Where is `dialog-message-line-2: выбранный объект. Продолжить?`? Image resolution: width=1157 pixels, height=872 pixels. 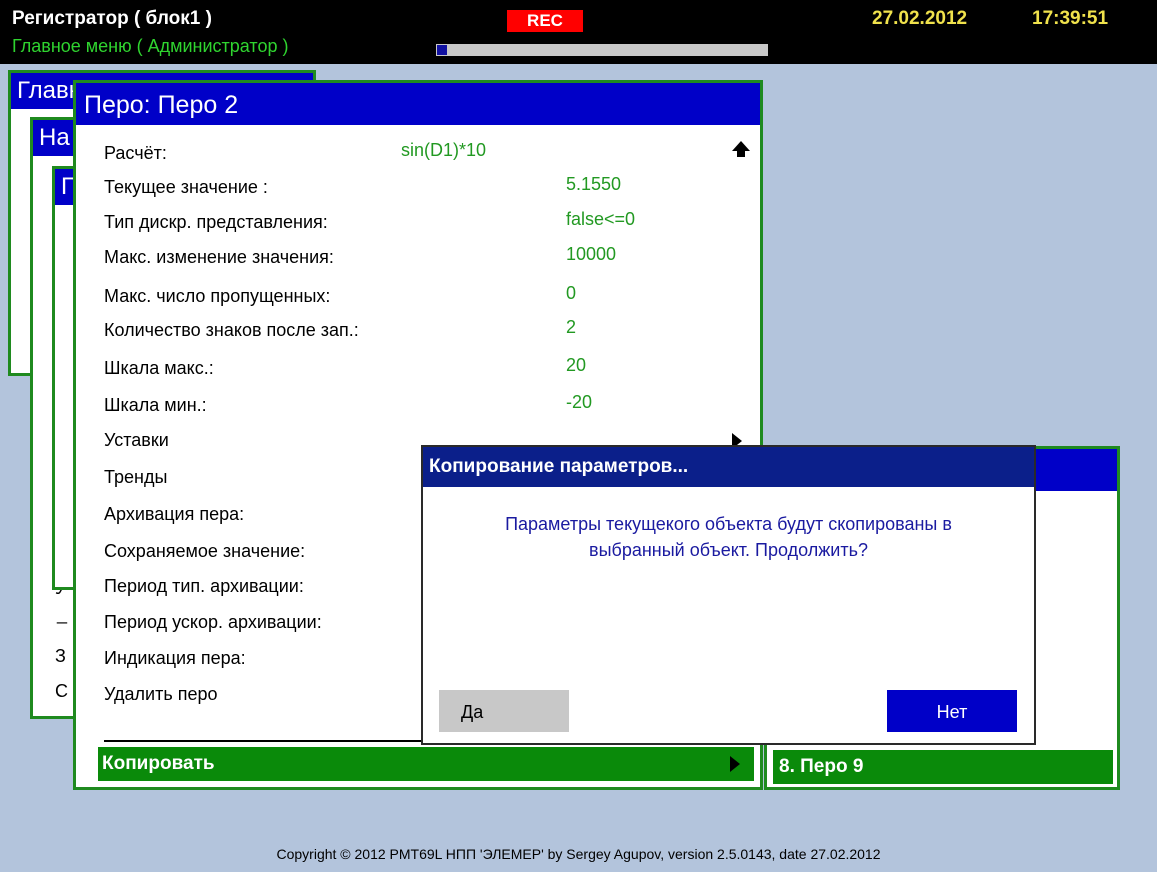 dialog-message-line-2: выбранный объект. Продолжить? is located at coordinates (728, 550).